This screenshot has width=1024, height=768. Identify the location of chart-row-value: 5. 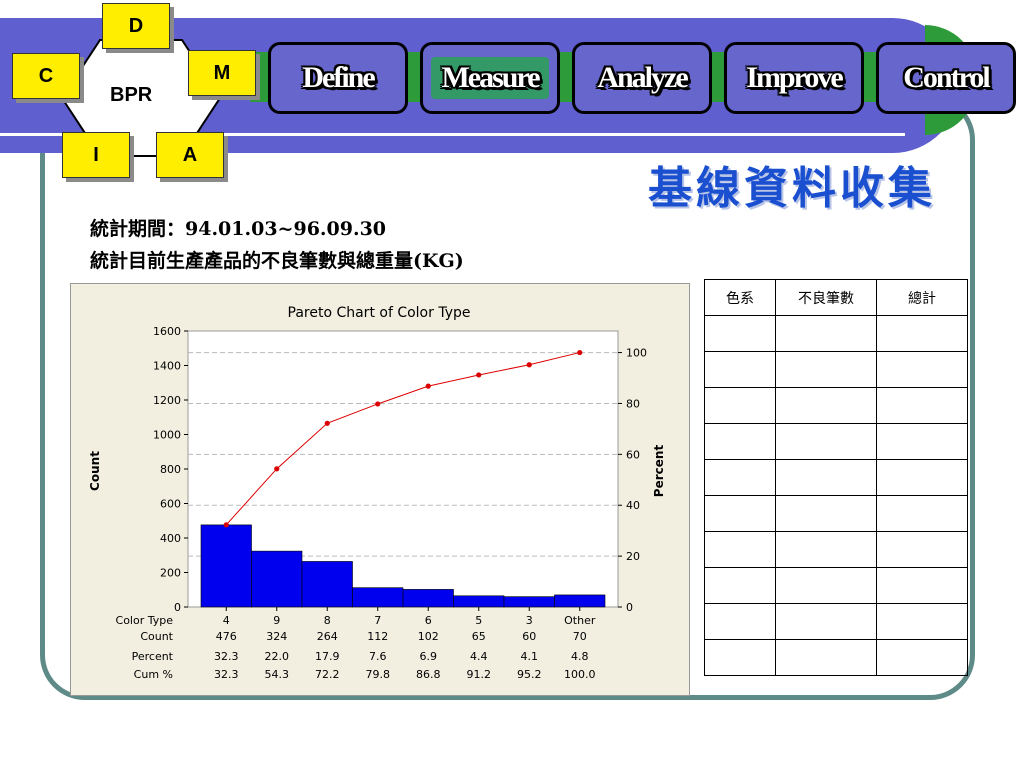
(478, 620).